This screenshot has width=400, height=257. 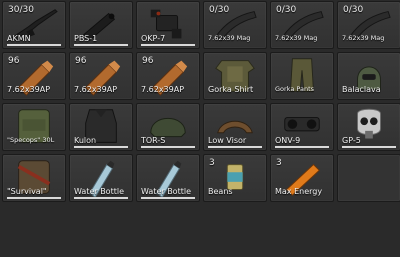 What do you see at coordinates (235, 178) in the screenshot?
I see `inventory-slot-beans: 3 Beans` at bounding box center [235, 178].